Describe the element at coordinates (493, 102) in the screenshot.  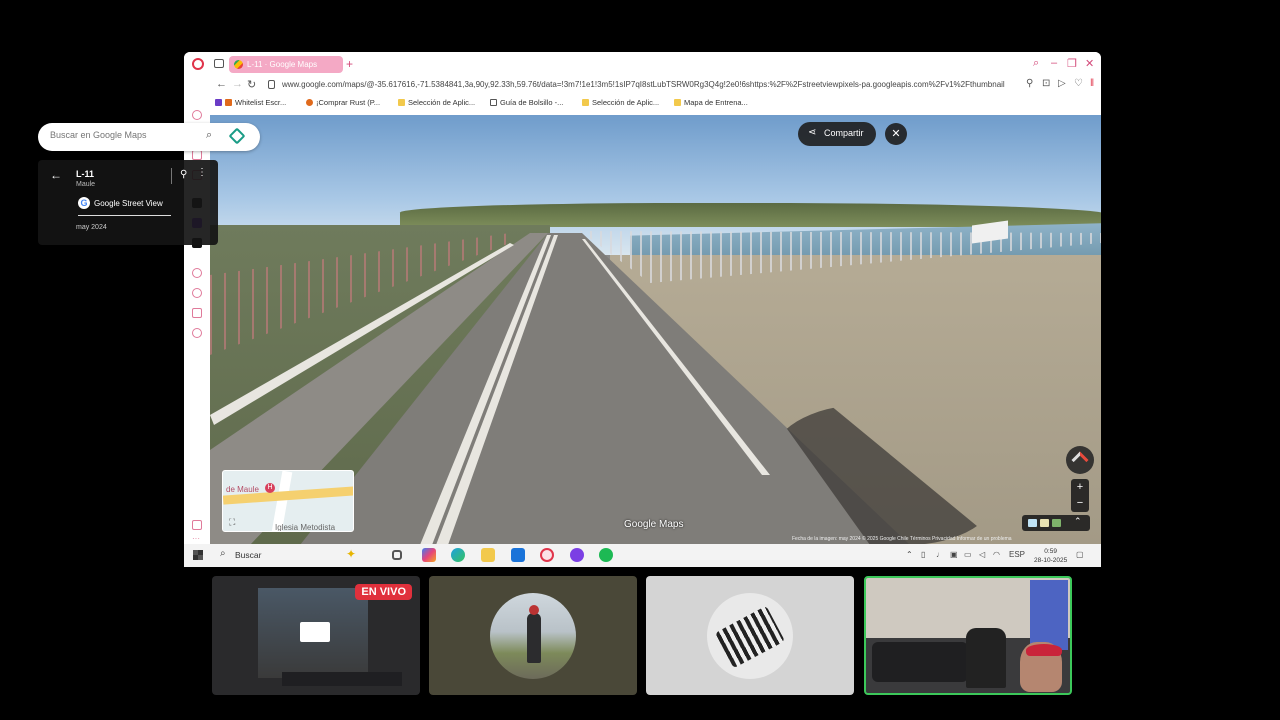
I see `page-icon` at that location.